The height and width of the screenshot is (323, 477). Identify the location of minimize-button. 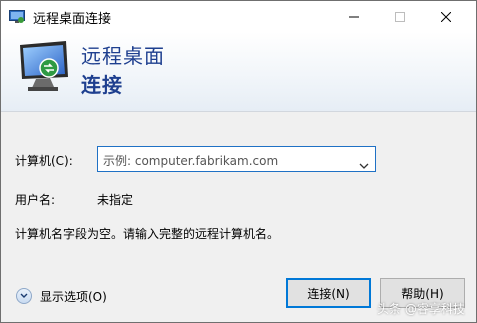
(354, 16).